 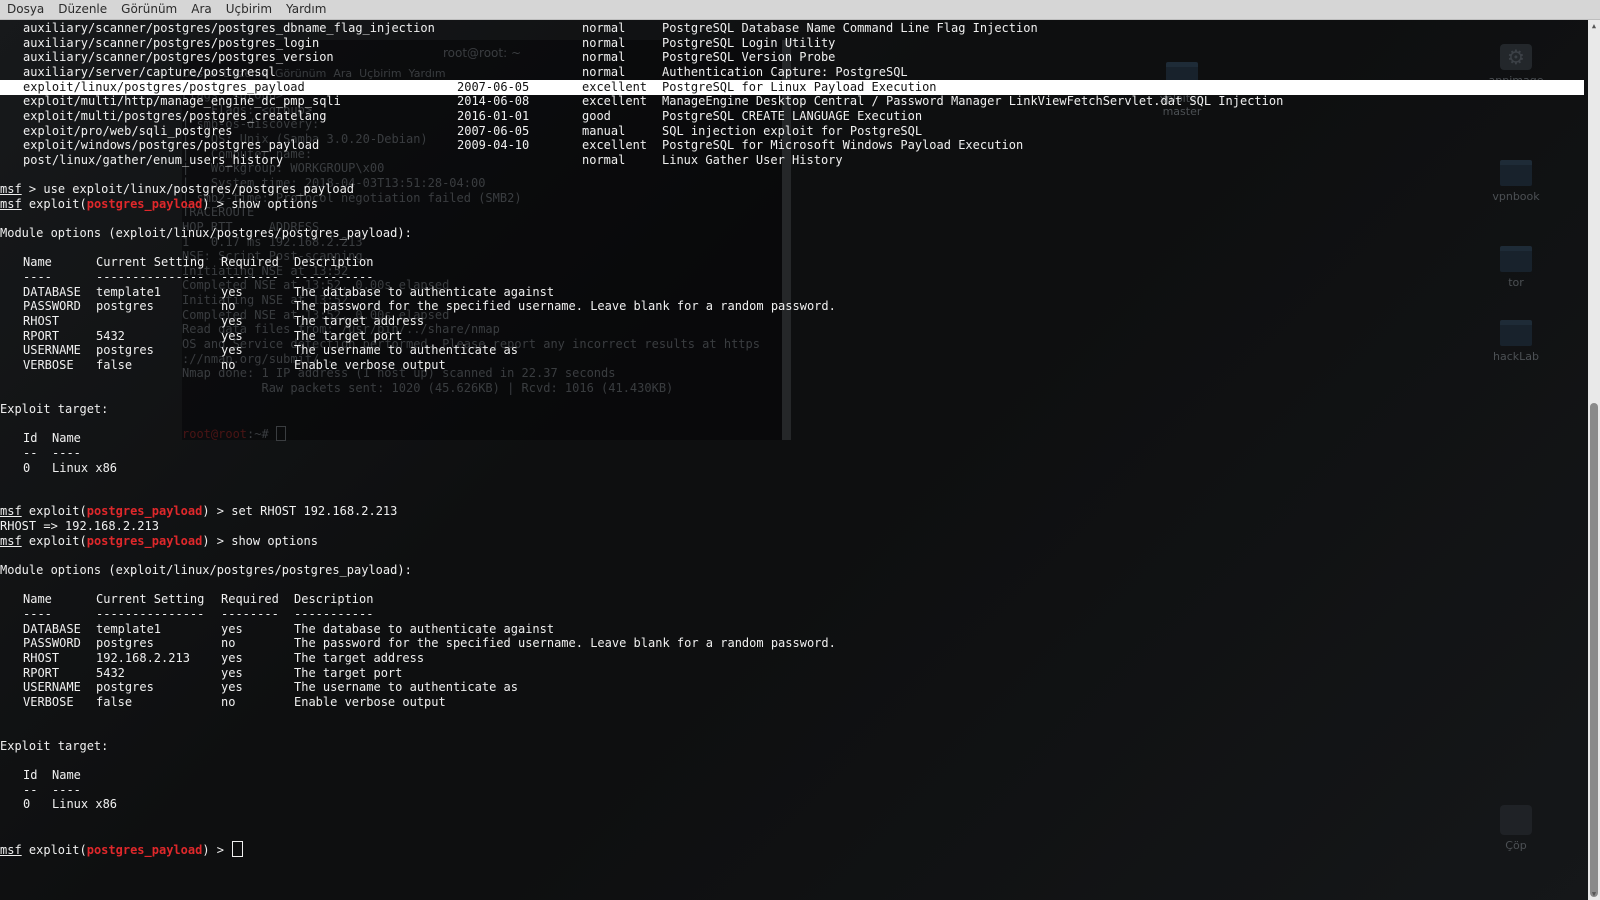 What do you see at coordinates (1594, 26) in the screenshot?
I see `scroll-up-arrow-icon: ▲` at bounding box center [1594, 26].